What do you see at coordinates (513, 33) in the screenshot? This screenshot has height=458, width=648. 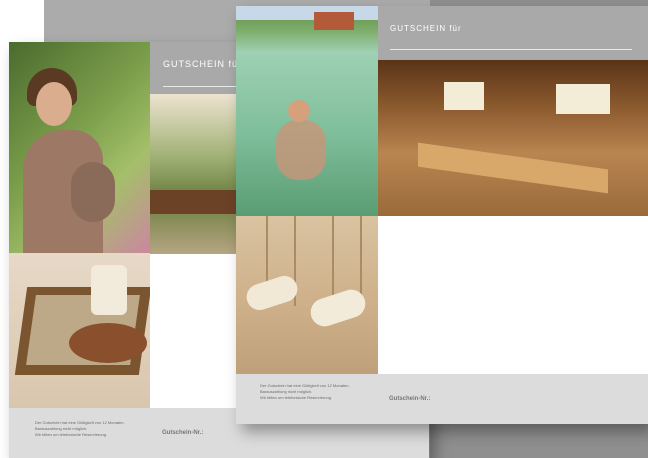 I see `voucher-header-band` at bounding box center [513, 33].